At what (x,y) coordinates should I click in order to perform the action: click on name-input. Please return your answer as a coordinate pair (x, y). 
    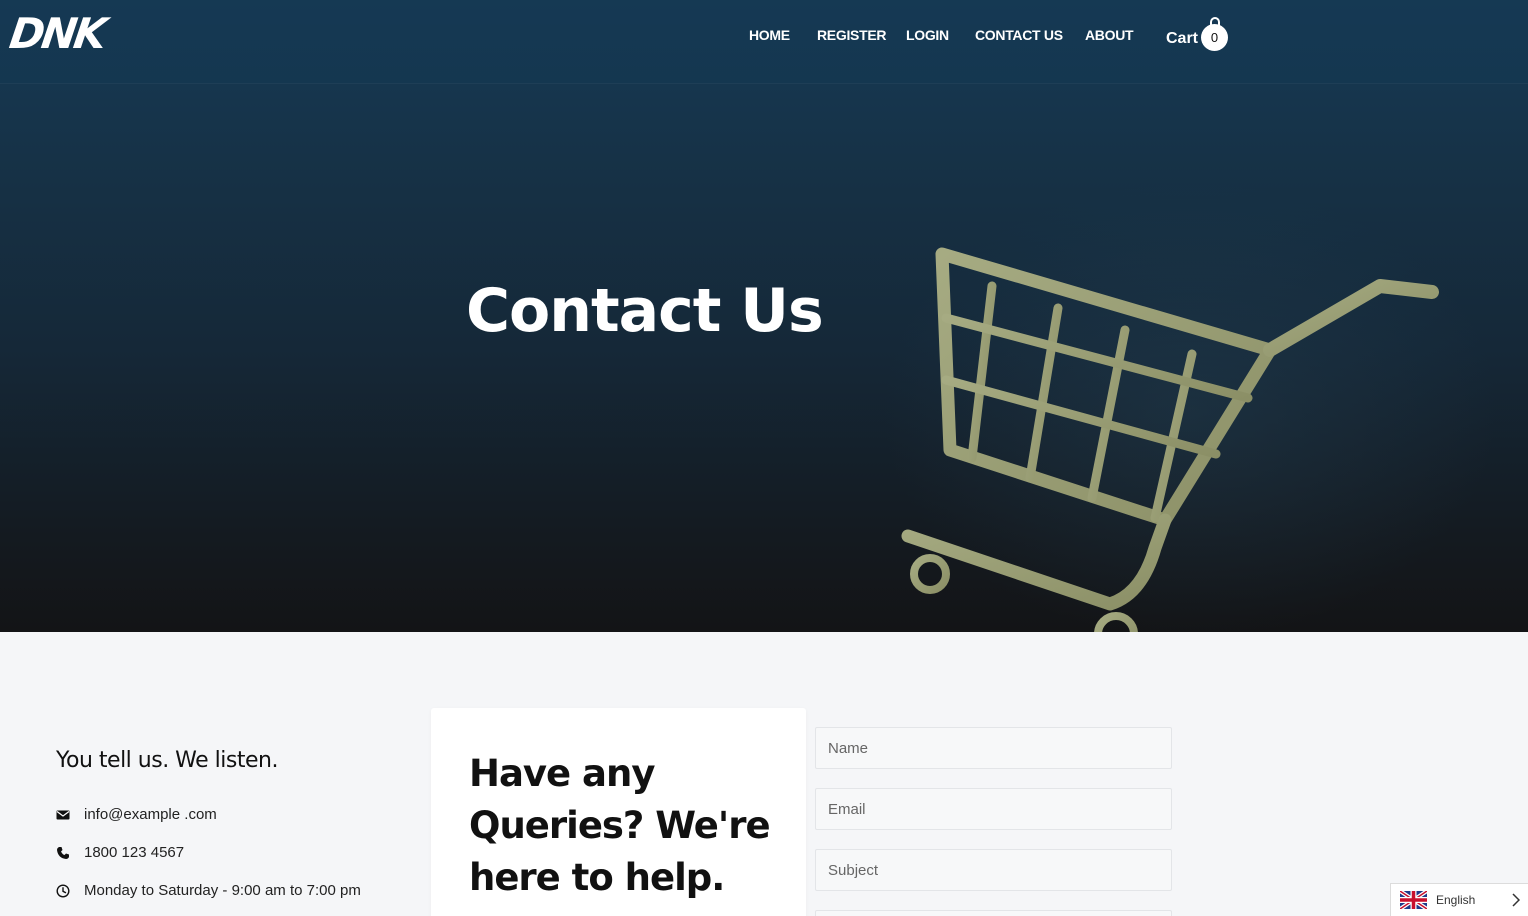
    Looking at the image, I should click on (993, 748).